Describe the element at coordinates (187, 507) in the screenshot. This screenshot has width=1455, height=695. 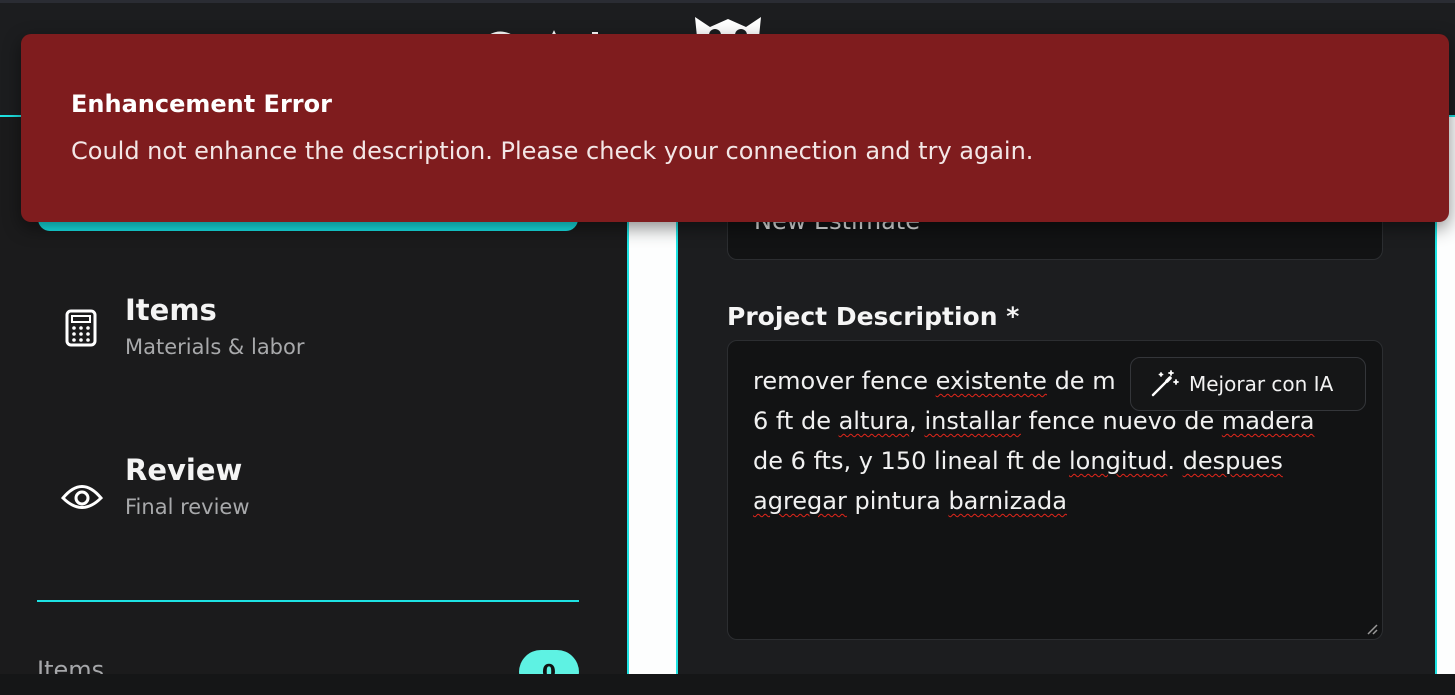
I see `step-subtitle: Final review` at that location.